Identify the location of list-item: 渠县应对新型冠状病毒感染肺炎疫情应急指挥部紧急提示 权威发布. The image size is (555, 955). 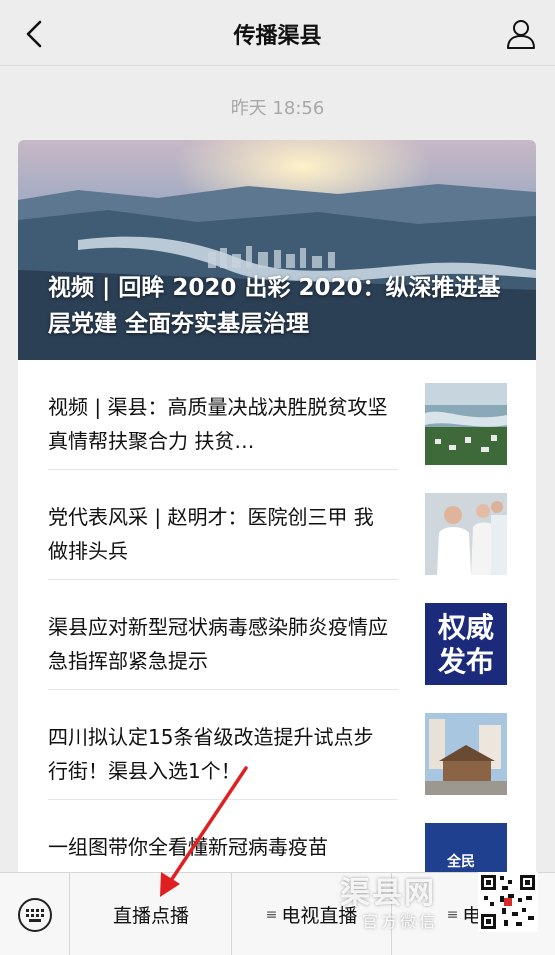
(277, 635).